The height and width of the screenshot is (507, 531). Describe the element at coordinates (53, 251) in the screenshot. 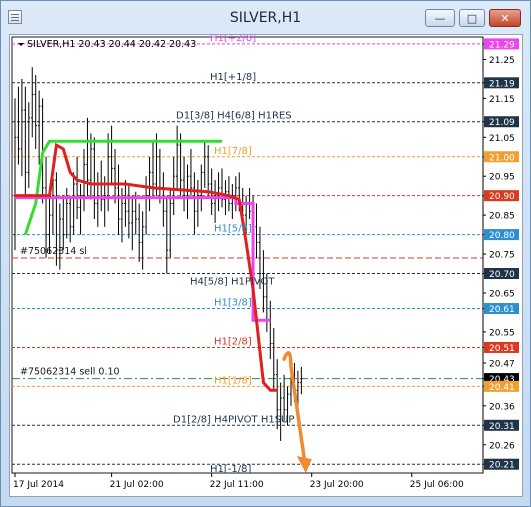

I see `order-label: #75062314 sl` at that location.